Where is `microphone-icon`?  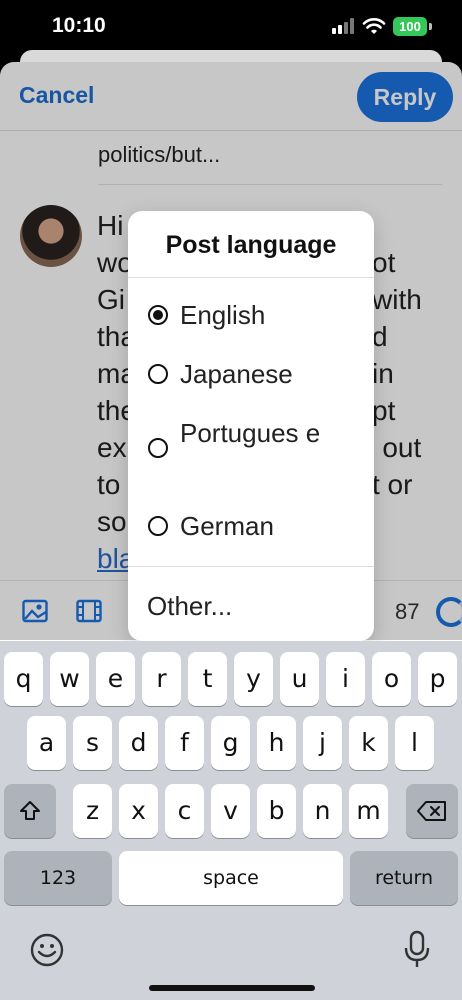
microphone-icon is located at coordinates (417, 950).